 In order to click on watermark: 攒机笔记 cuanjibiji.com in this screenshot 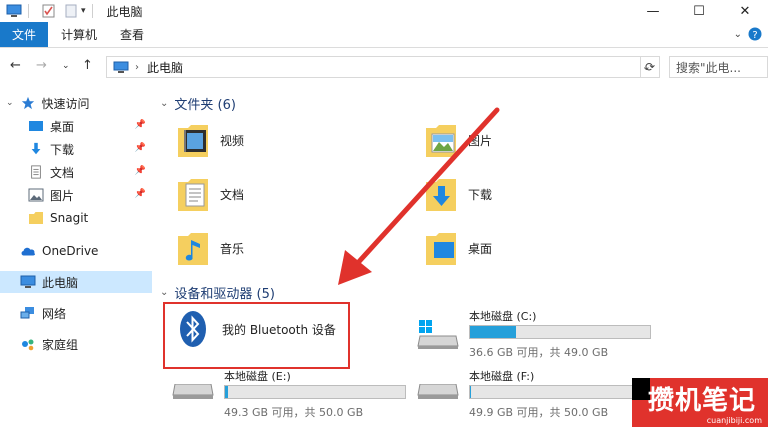, I will do `click(700, 402)`.